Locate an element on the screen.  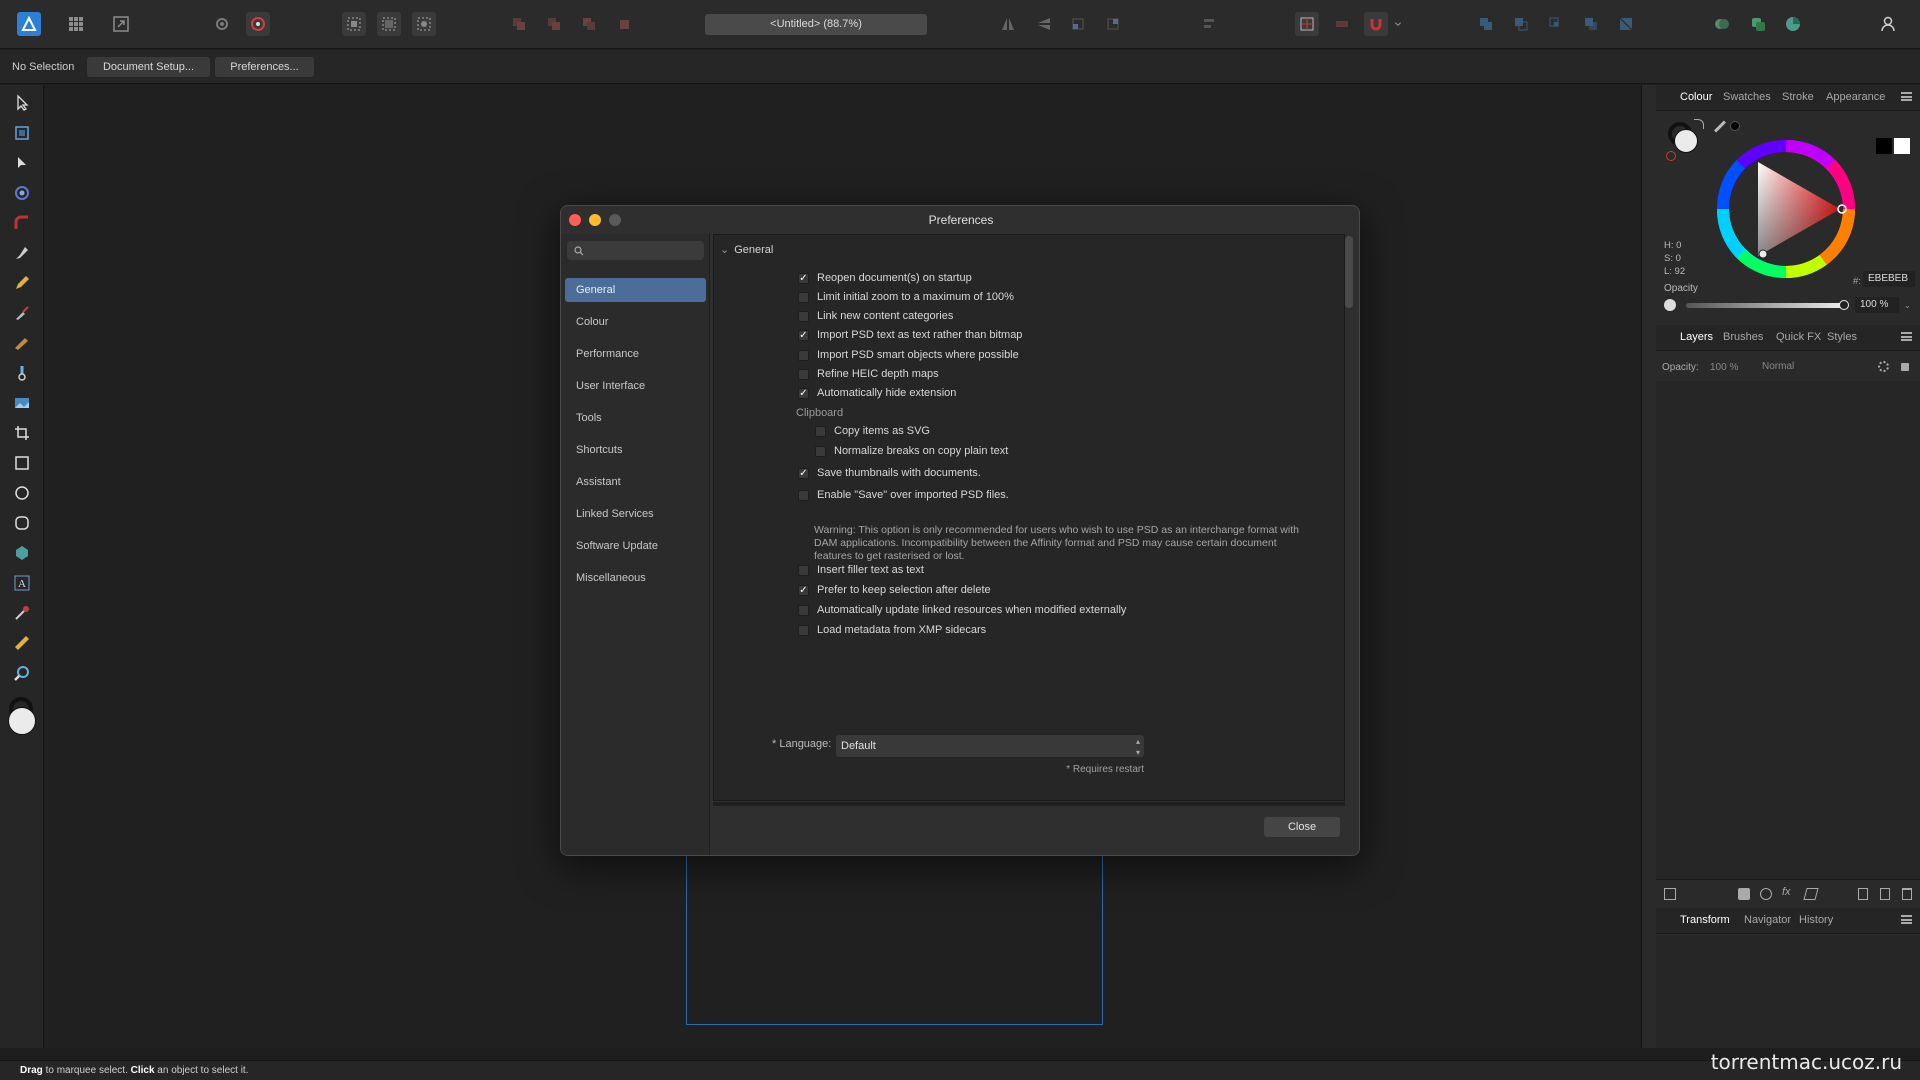
corner-tool-icon is located at coordinates (22, 223).